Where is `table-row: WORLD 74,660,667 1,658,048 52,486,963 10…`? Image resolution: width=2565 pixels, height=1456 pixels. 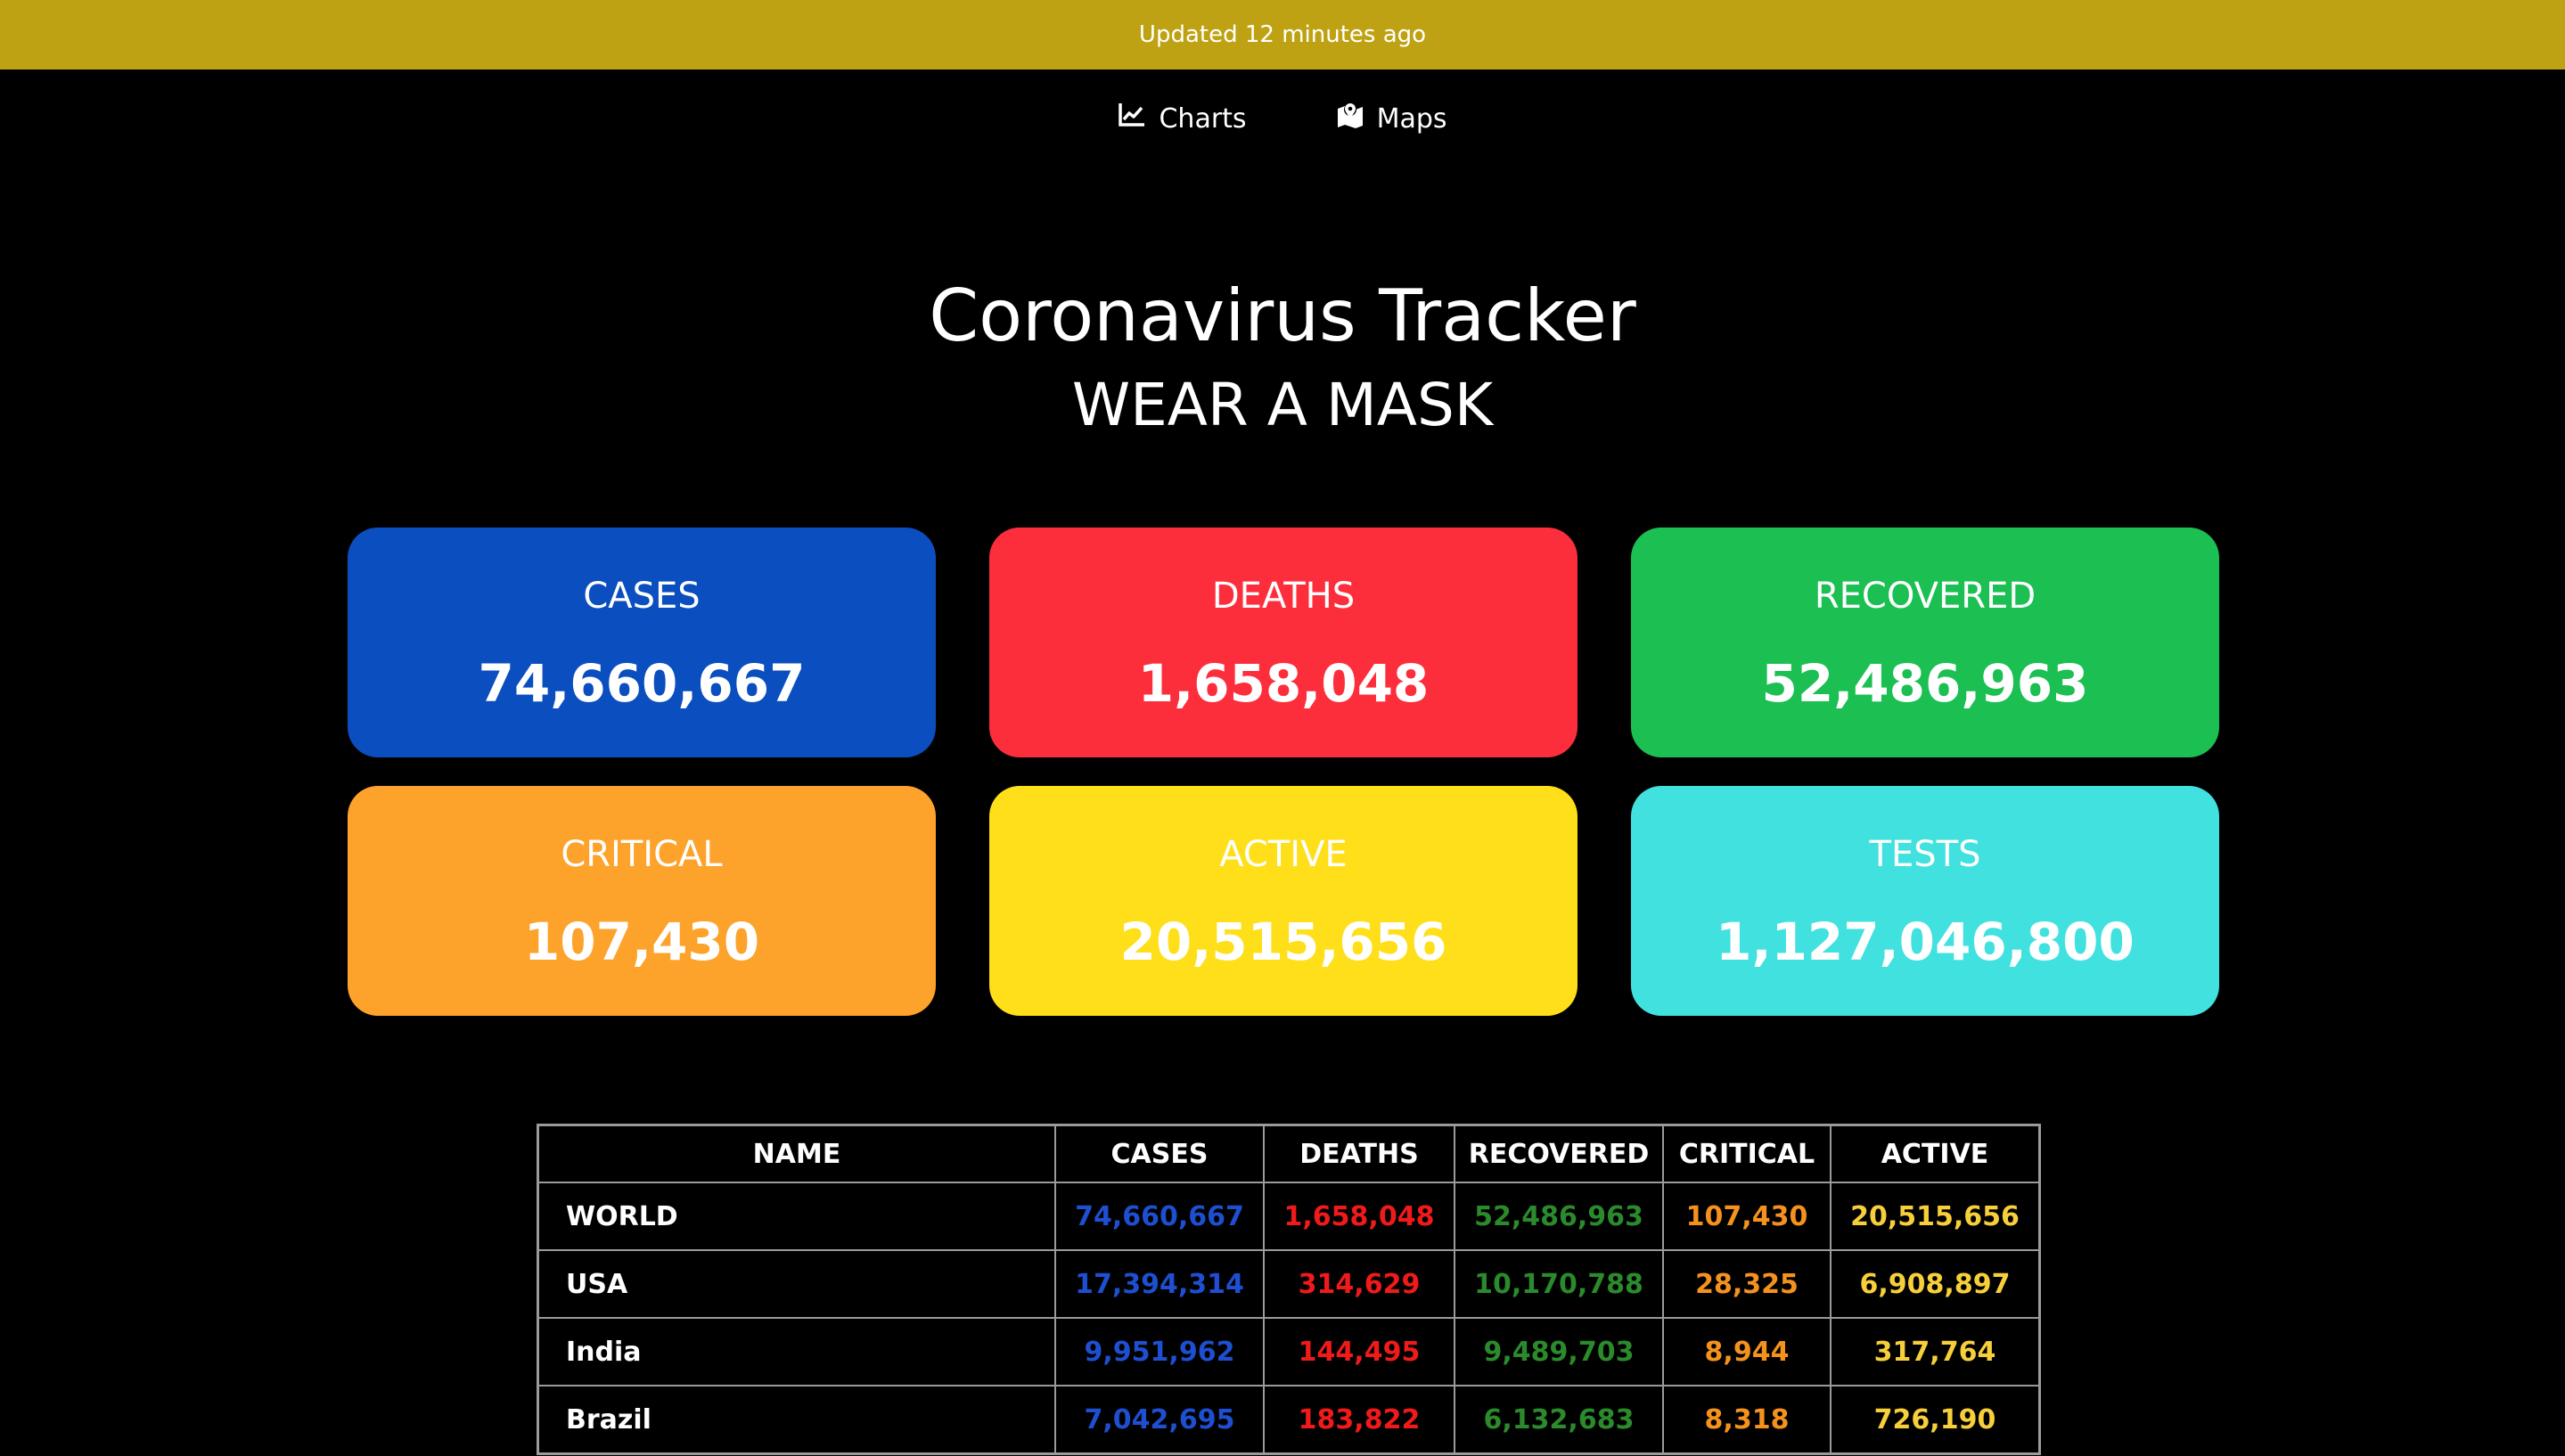 table-row: WORLD 74,660,667 1,658,048 52,486,963 10… is located at coordinates (1289, 1216).